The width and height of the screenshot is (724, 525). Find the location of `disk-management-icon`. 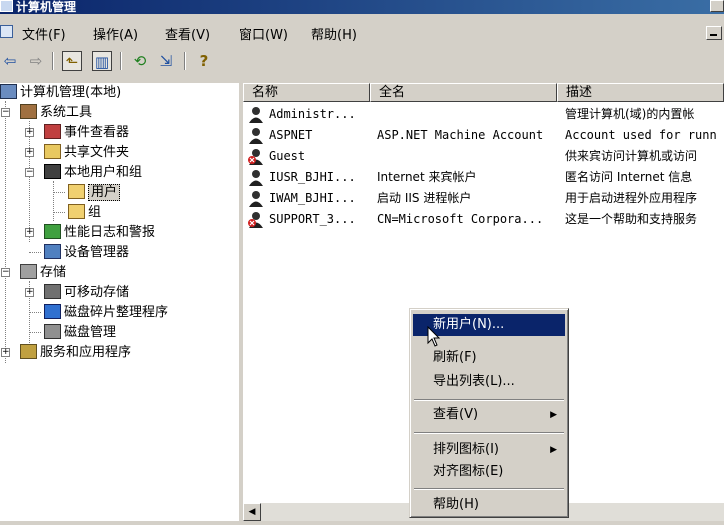

disk-management-icon is located at coordinates (52, 331).